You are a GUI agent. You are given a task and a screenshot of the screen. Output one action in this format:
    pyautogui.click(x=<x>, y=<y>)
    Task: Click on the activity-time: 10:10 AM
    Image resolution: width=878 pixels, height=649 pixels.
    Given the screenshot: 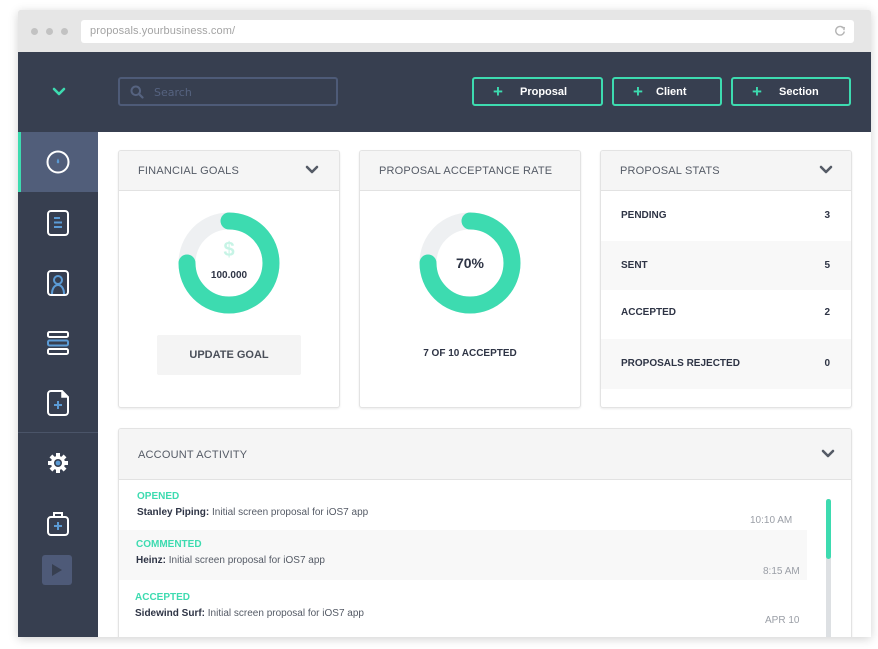 What is the action you would take?
    pyautogui.click(x=771, y=520)
    